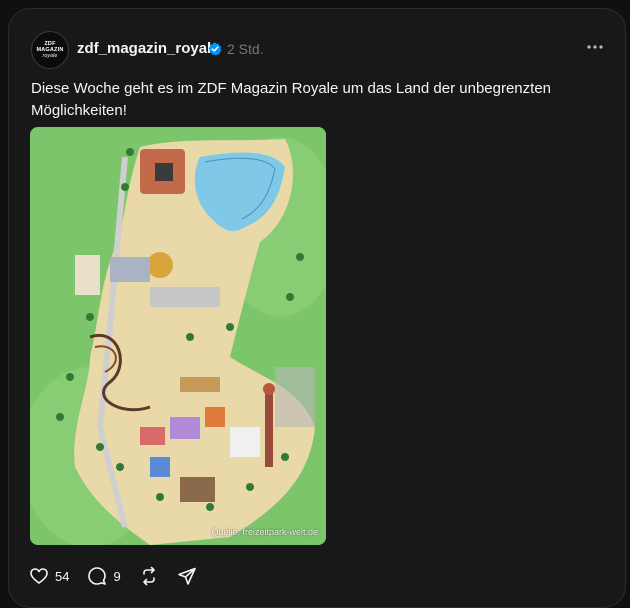 The height and width of the screenshot is (608, 630). I want to click on comment-count: 9, so click(117, 576).